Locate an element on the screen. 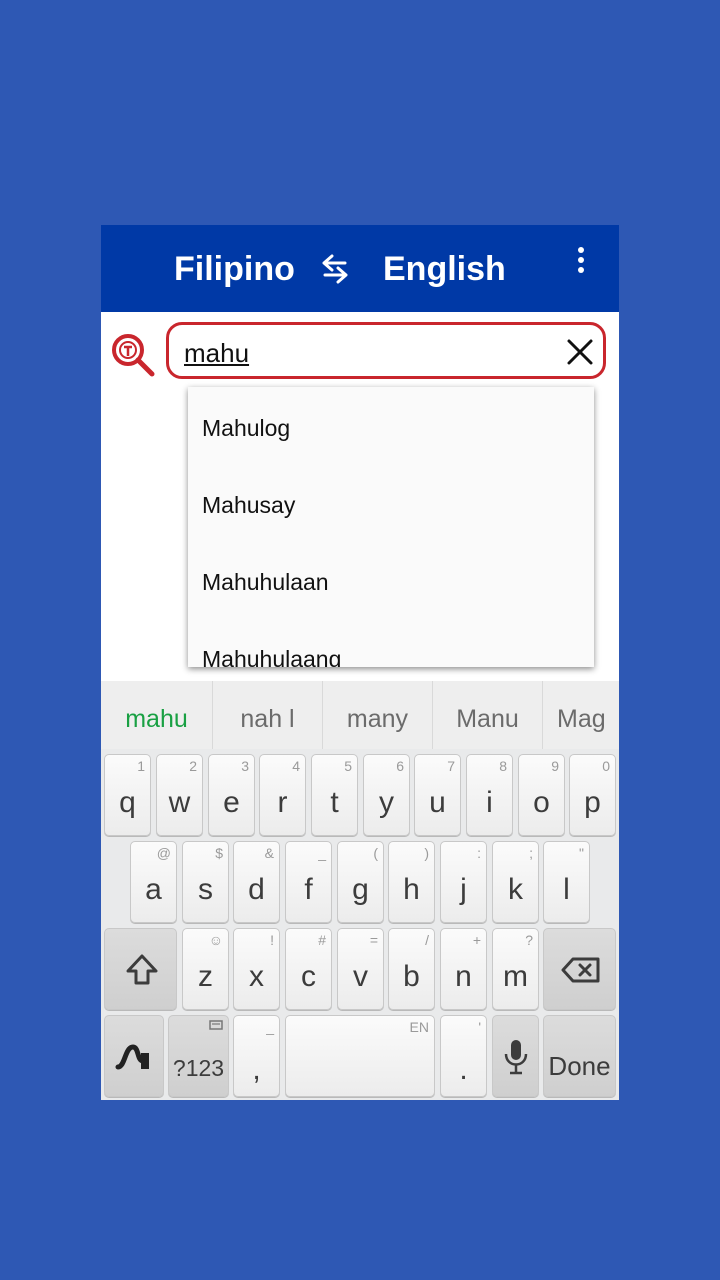  key-hint: 1 is located at coordinates (141, 766).